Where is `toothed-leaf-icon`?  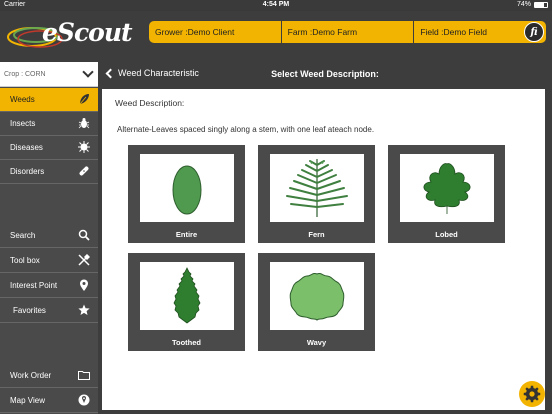 toothed-leaf-icon is located at coordinates (187, 295).